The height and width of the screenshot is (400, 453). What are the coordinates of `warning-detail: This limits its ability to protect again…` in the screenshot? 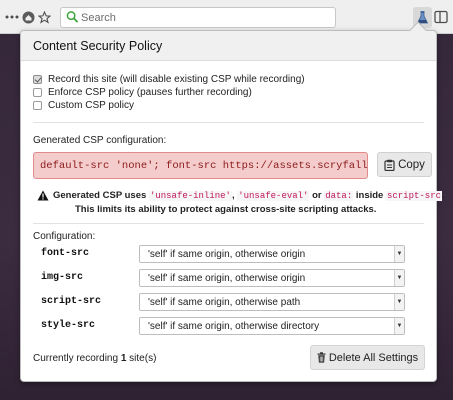 It's located at (226, 209).